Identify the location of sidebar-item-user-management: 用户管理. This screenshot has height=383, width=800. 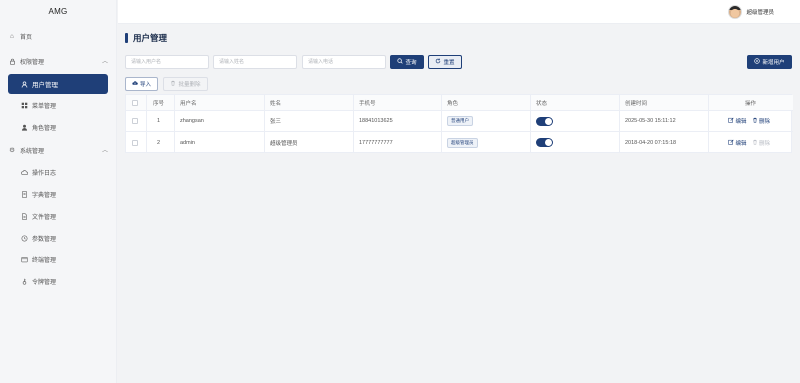
(58, 84).